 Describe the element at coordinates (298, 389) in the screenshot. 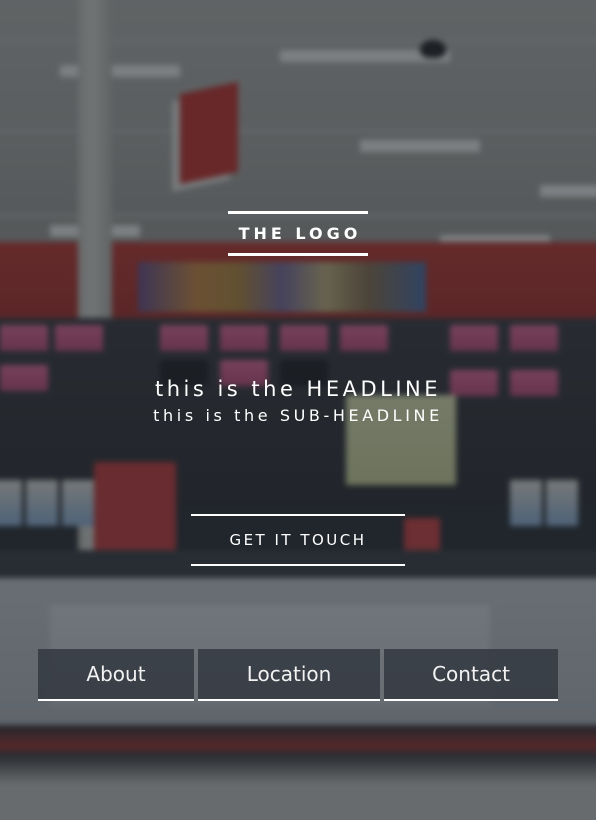

I see `hero-headline: this is the HEADLINE` at that location.